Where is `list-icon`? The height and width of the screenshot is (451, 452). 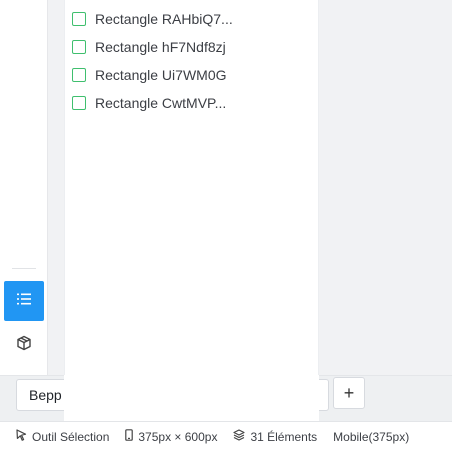 list-icon is located at coordinates (24, 301).